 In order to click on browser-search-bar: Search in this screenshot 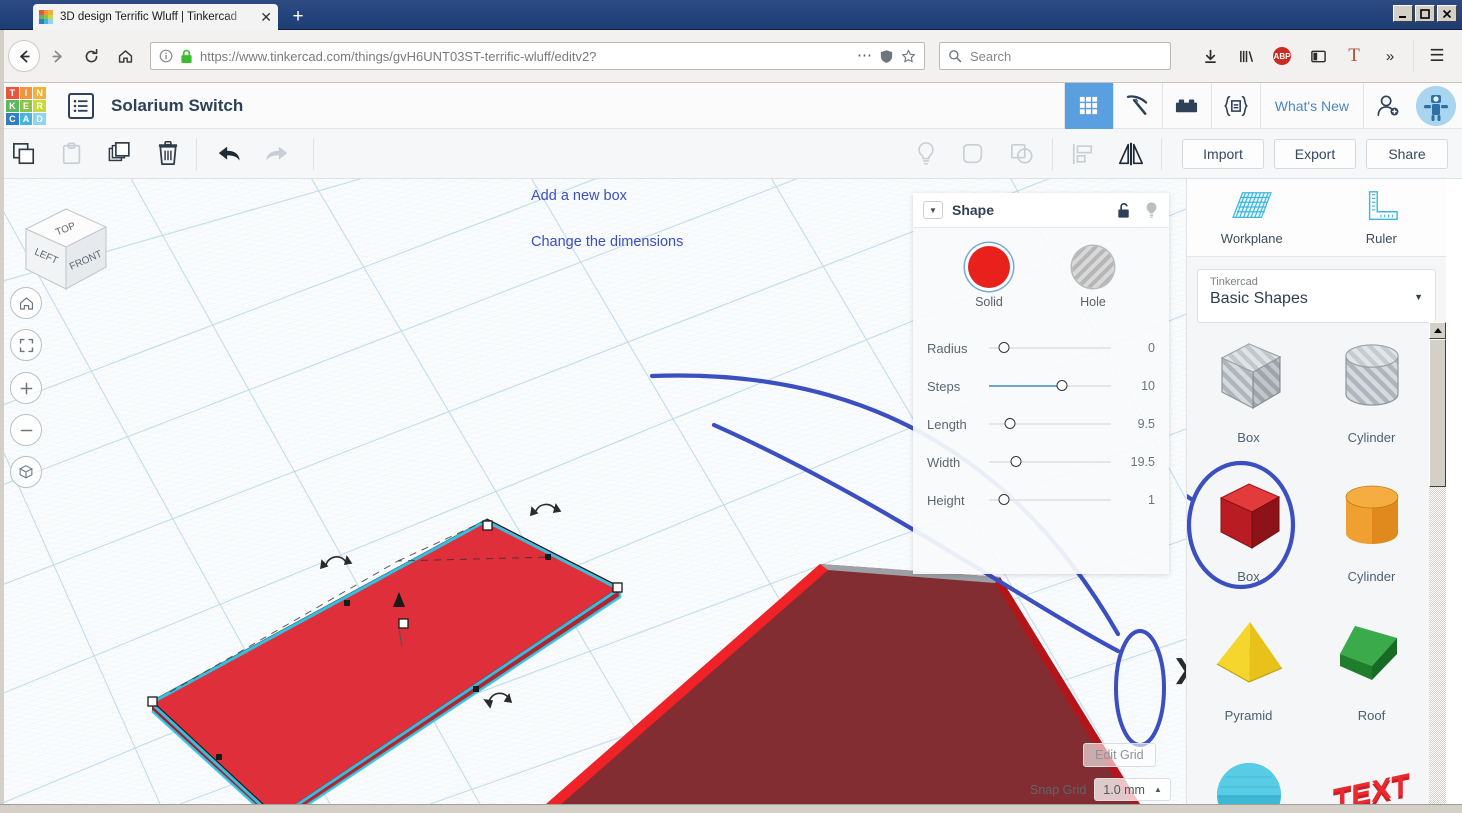, I will do `click(1055, 56)`.